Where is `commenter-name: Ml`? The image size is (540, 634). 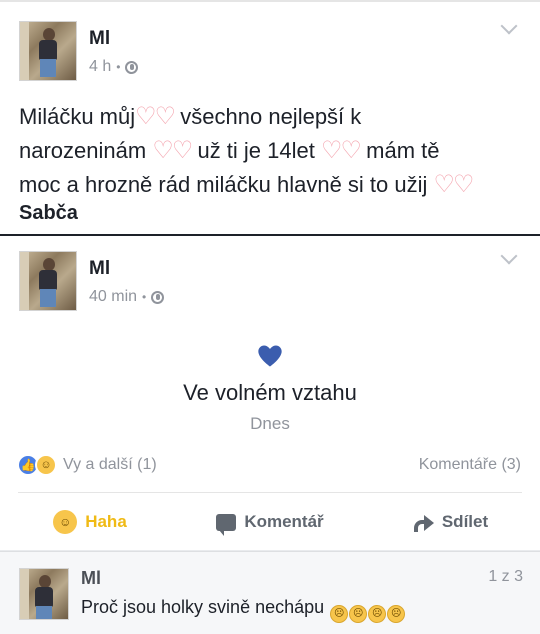 commenter-name: Ml is located at coordinates (91, 578).